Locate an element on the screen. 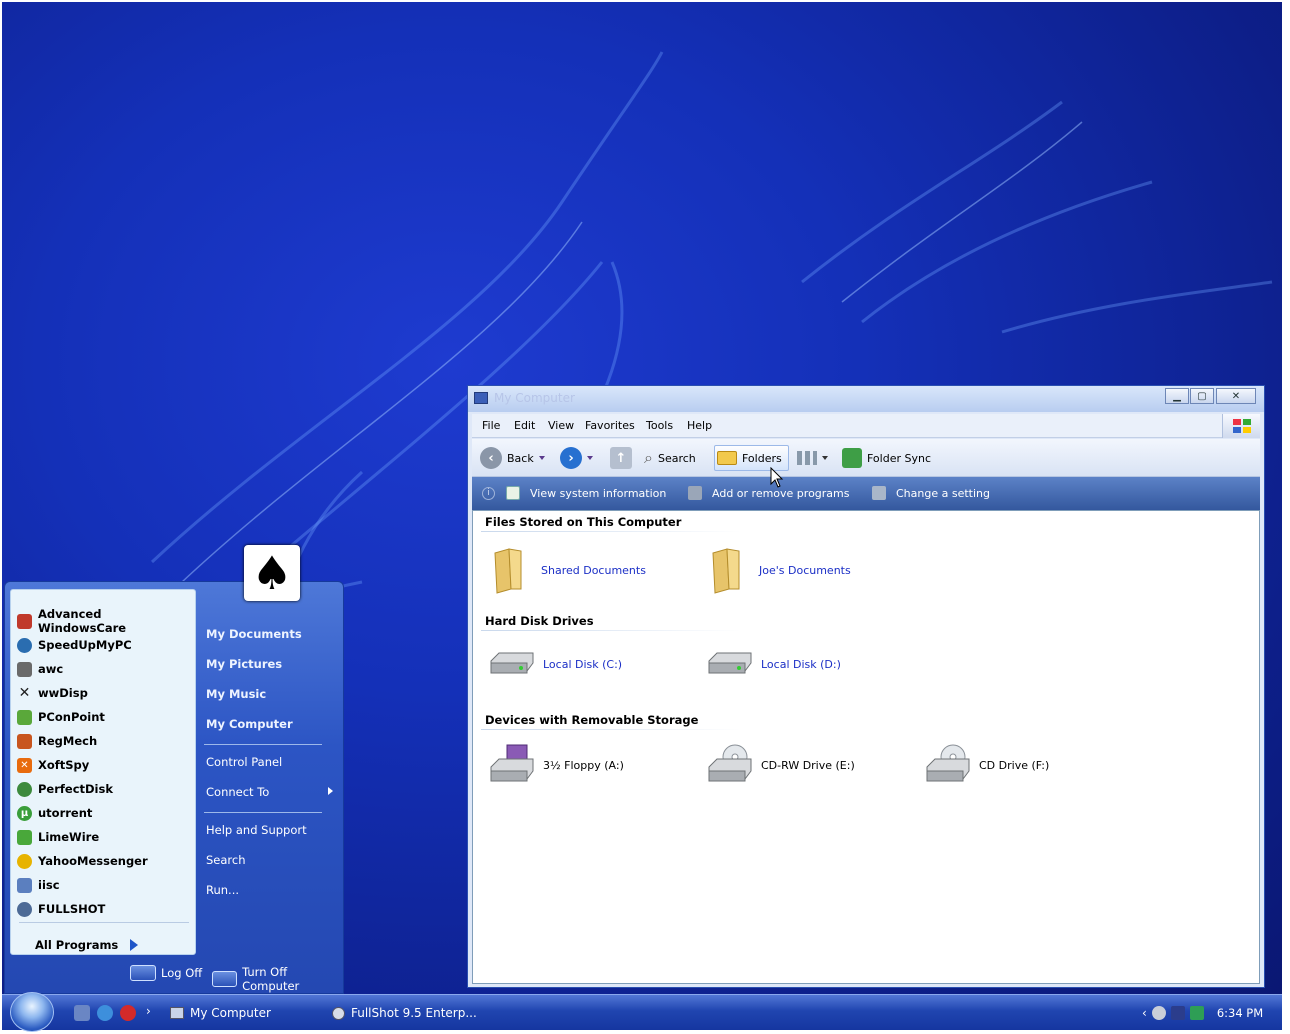 The width and height of the screenshot is (1290, 1034). fullshot-icon is located at coordinates (24, 909).